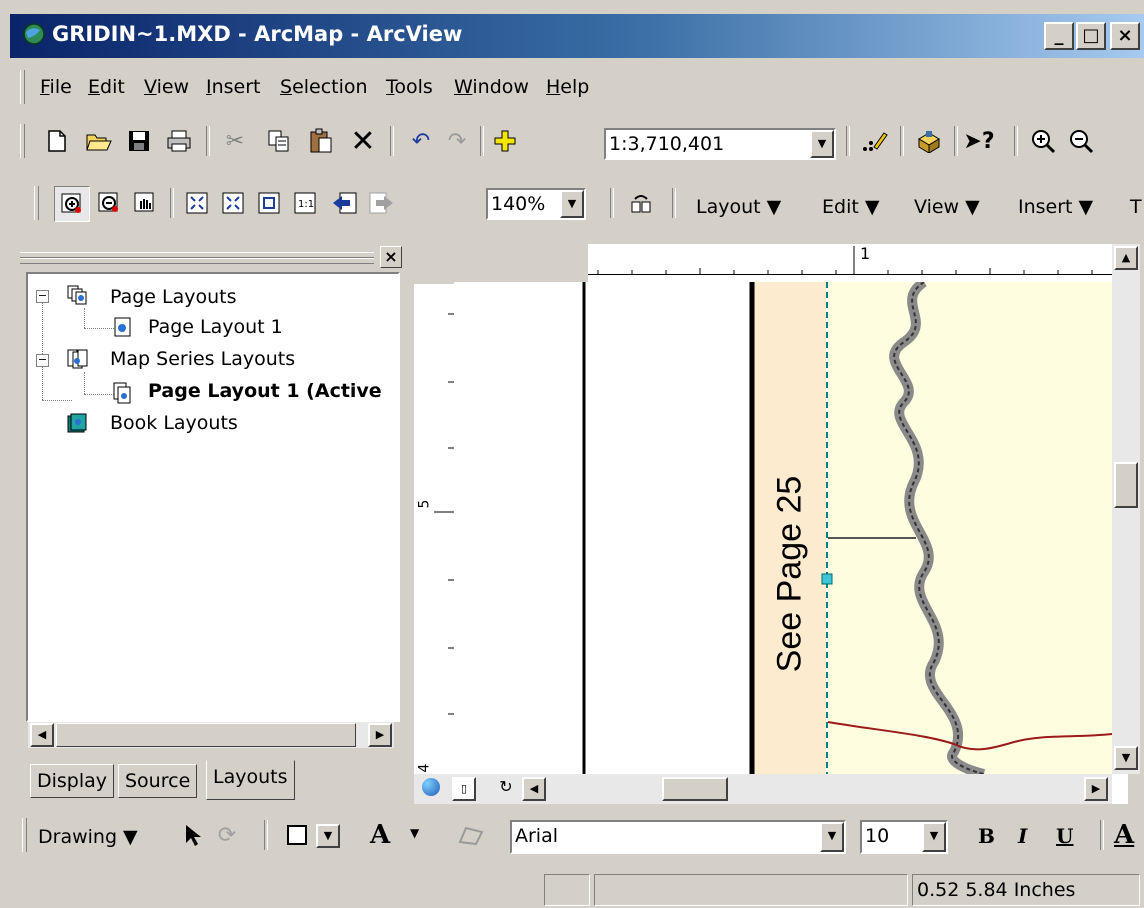  I want to click on tab-display: Display, so click(72, 781).